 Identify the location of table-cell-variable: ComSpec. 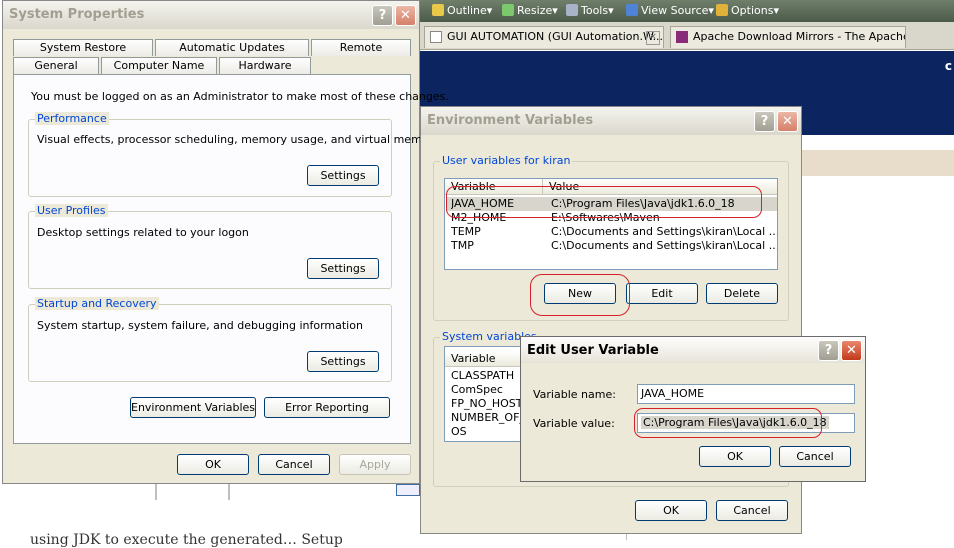
(477, 390).